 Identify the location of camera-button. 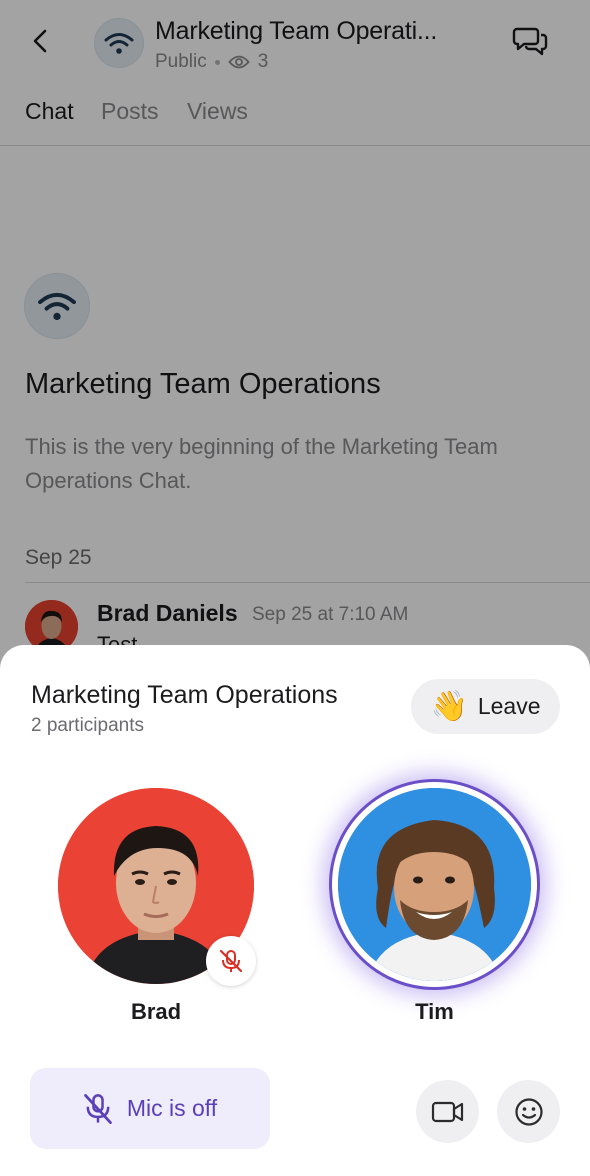
(447, 1111).